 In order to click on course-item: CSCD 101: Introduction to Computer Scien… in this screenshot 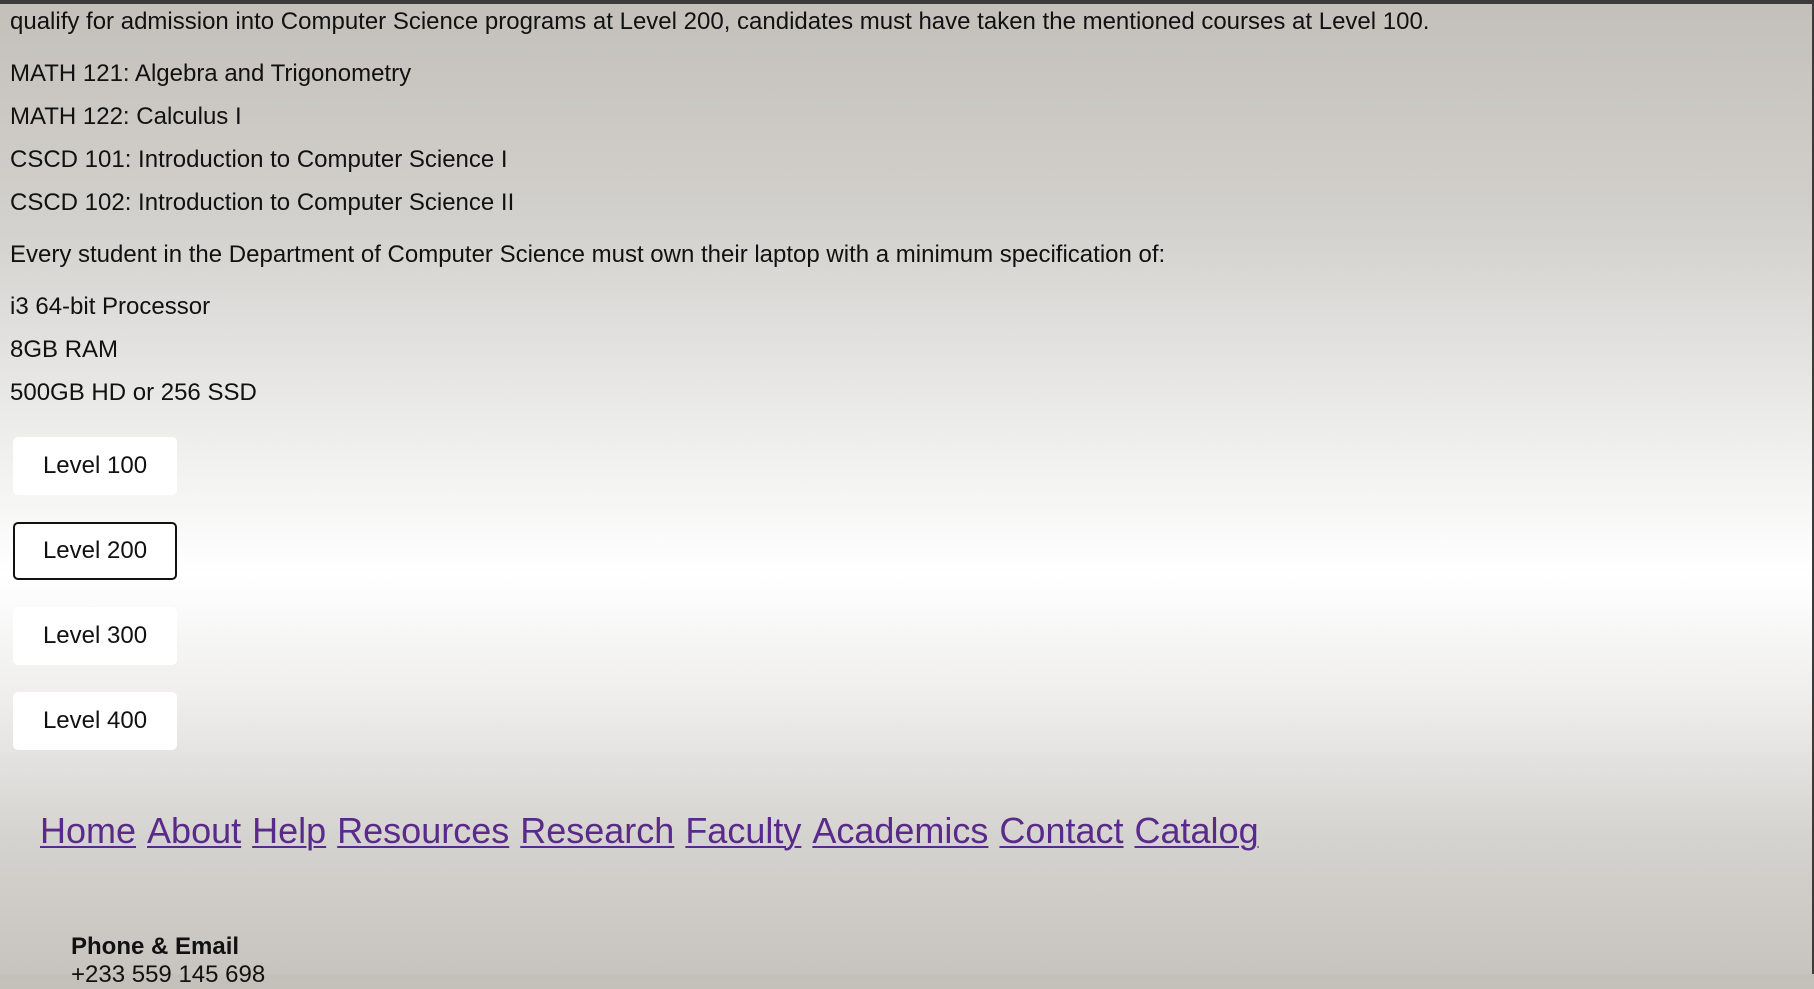, I will do `click(259, 159)`.